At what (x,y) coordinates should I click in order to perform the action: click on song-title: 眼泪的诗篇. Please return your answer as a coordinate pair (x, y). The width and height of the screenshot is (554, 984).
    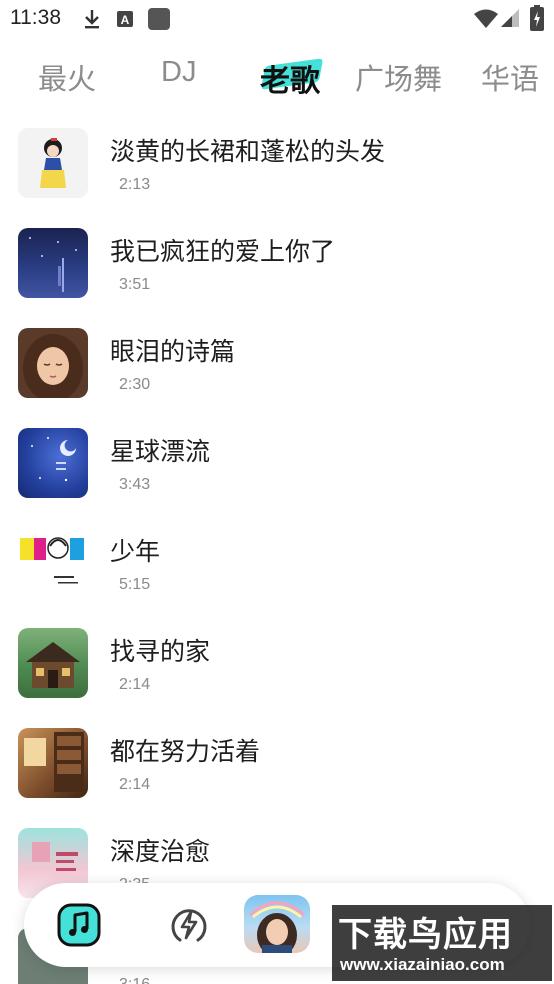
    Looking at the image, I should click on (173, 351).